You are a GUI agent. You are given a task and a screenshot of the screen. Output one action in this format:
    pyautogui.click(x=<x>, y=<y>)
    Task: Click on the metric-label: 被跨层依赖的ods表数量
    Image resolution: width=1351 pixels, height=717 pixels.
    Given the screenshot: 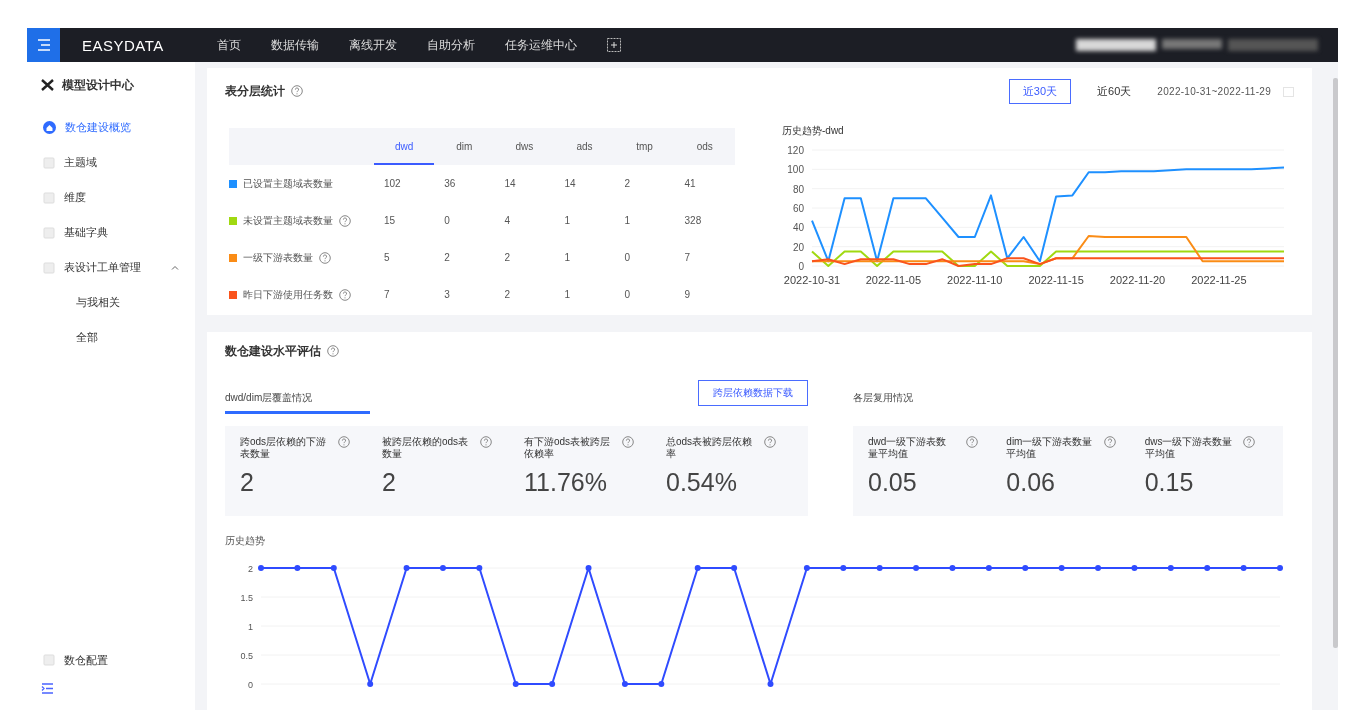 What is the action you would take?
    pyautogui.click(x=426, y=448)
    